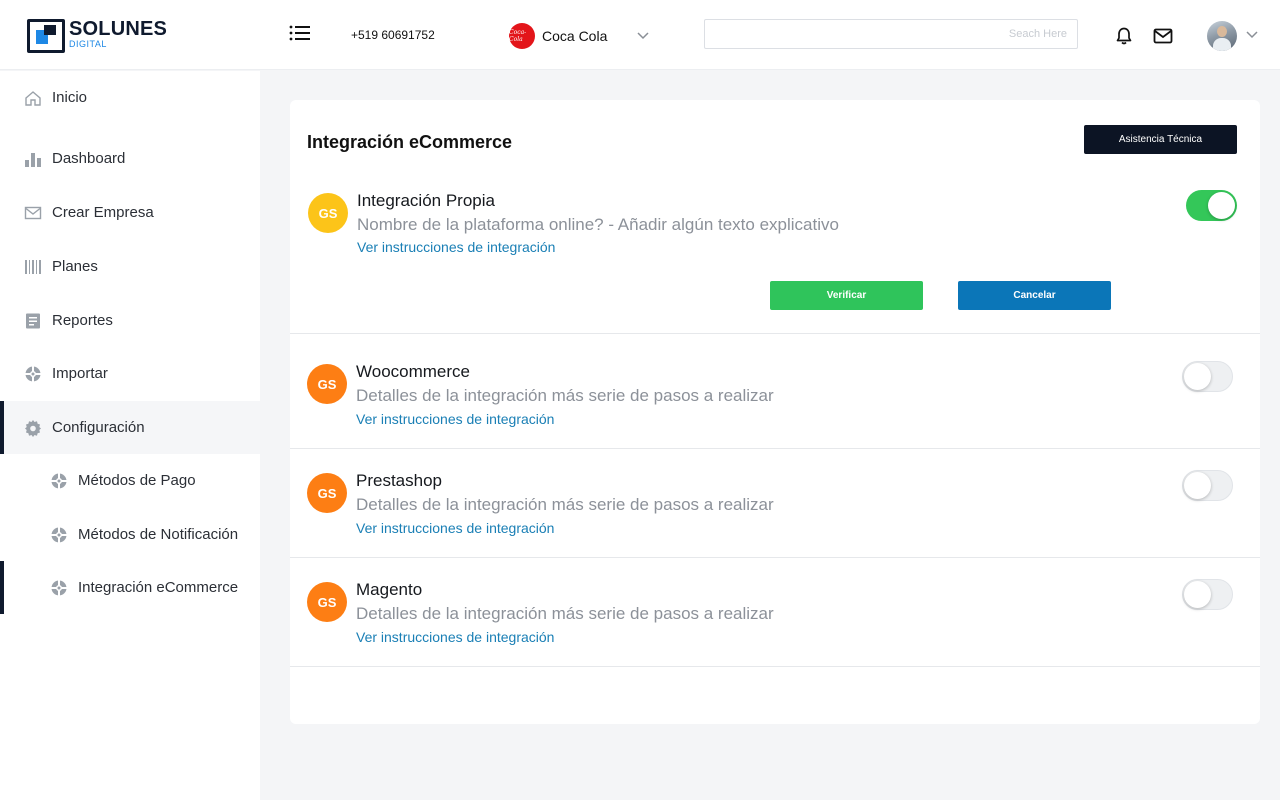  Describe the element at coordinates (88, 44) in the screenshot. I see `brand-sub: DIGITAL` at that location.